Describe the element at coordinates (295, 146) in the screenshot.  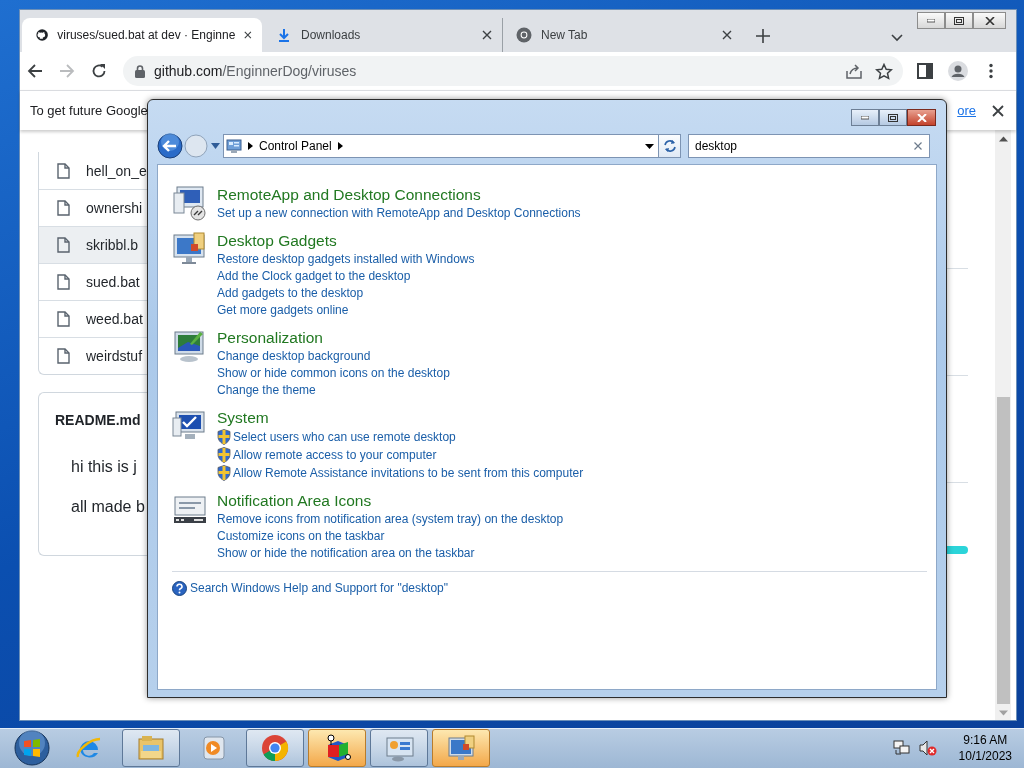
I see `breadcrumb-item: Control Panel` at that location.